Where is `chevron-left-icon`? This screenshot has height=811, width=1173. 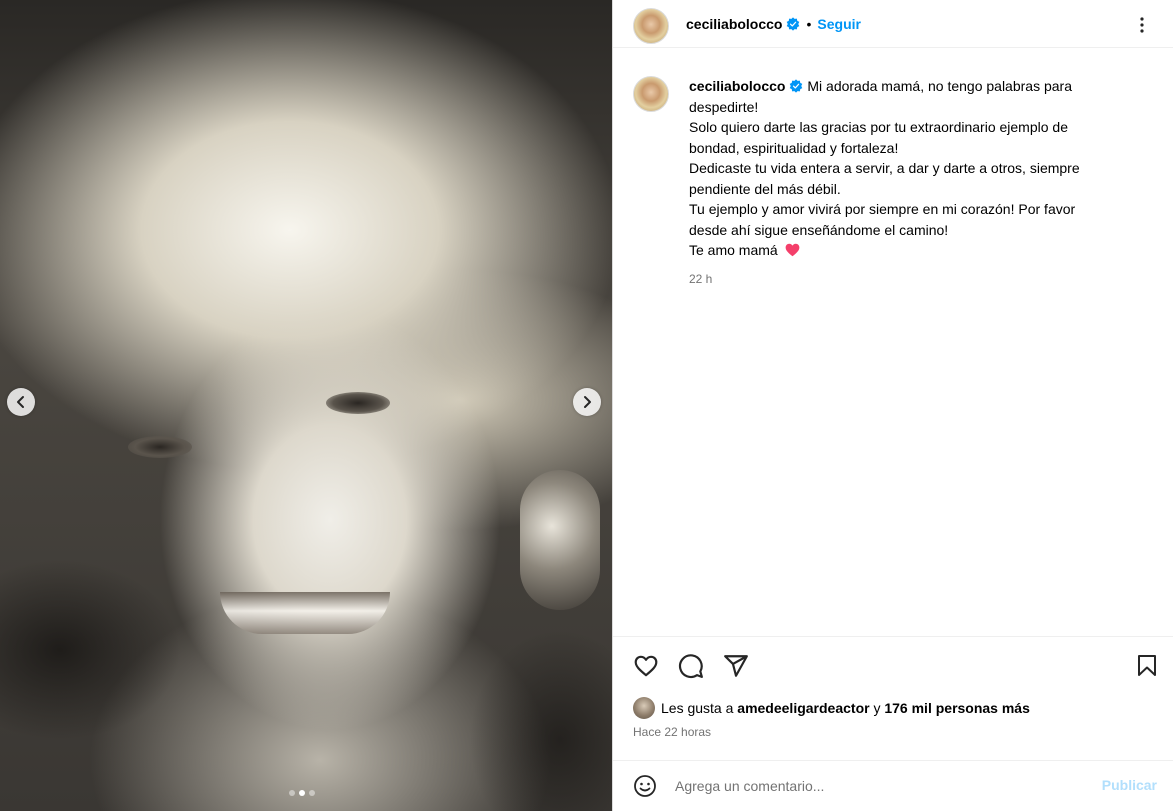 chevron-left-icon is located at coordinates (20, 402).